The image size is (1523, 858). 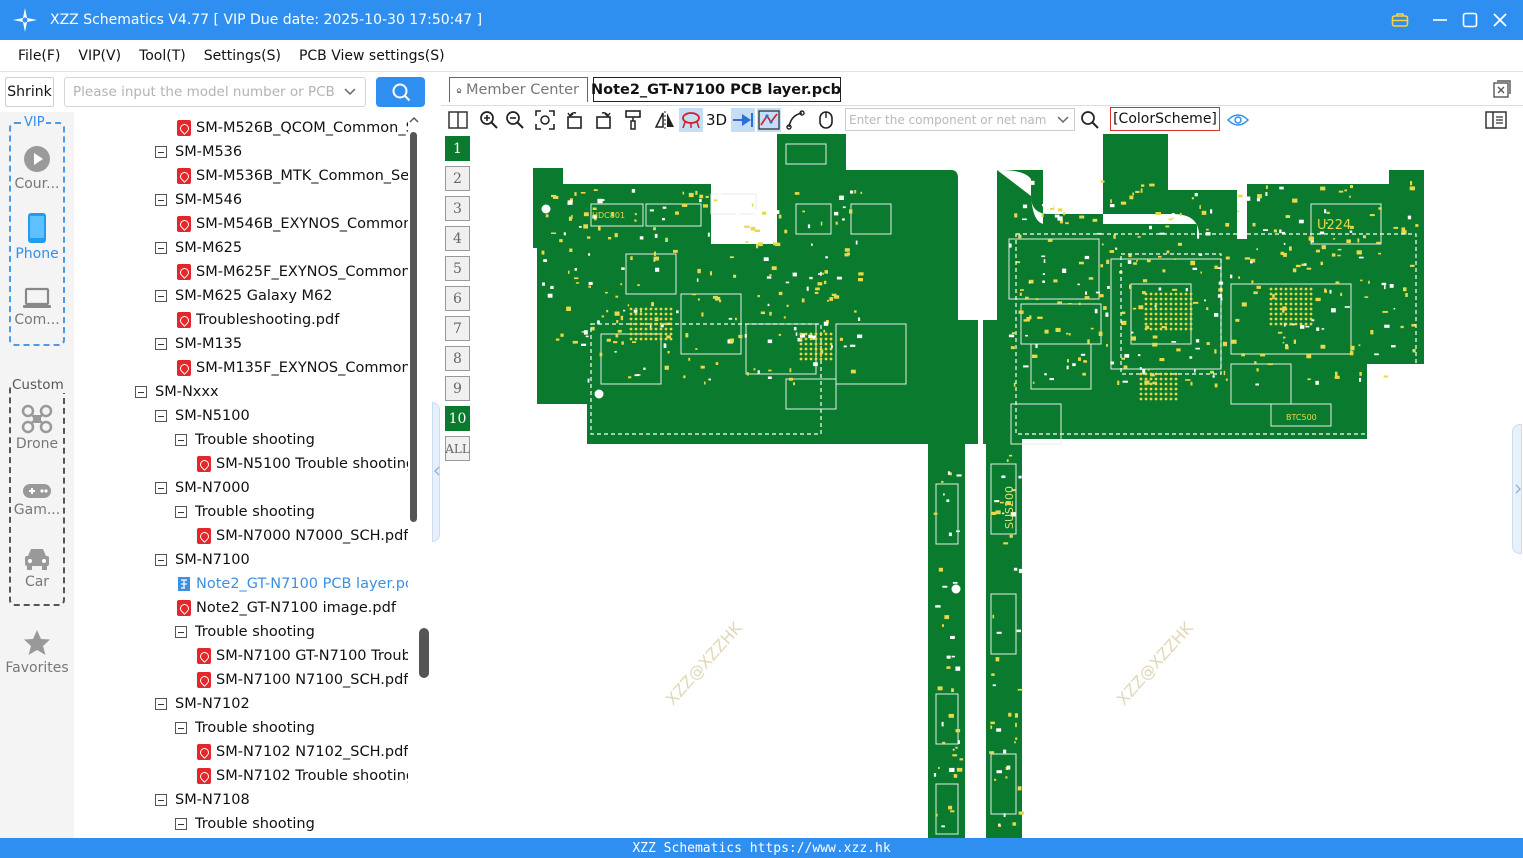 I want to click on rotate-left-button, so click(x=575, y=120).